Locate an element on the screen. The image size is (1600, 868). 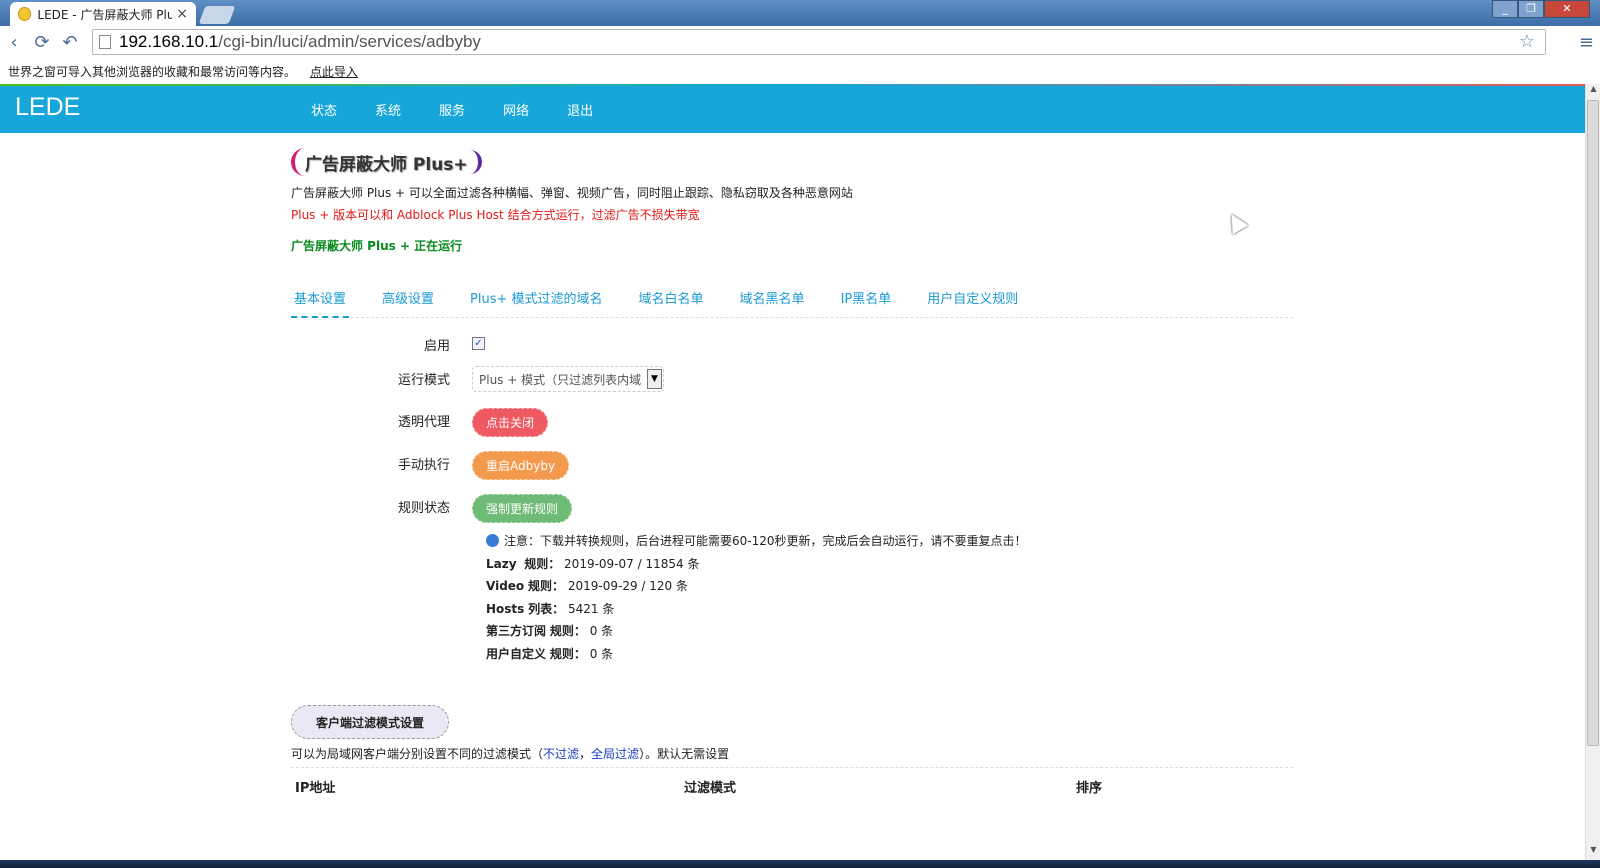
logo-swoosh-icon is located at coordinates (298, 162).